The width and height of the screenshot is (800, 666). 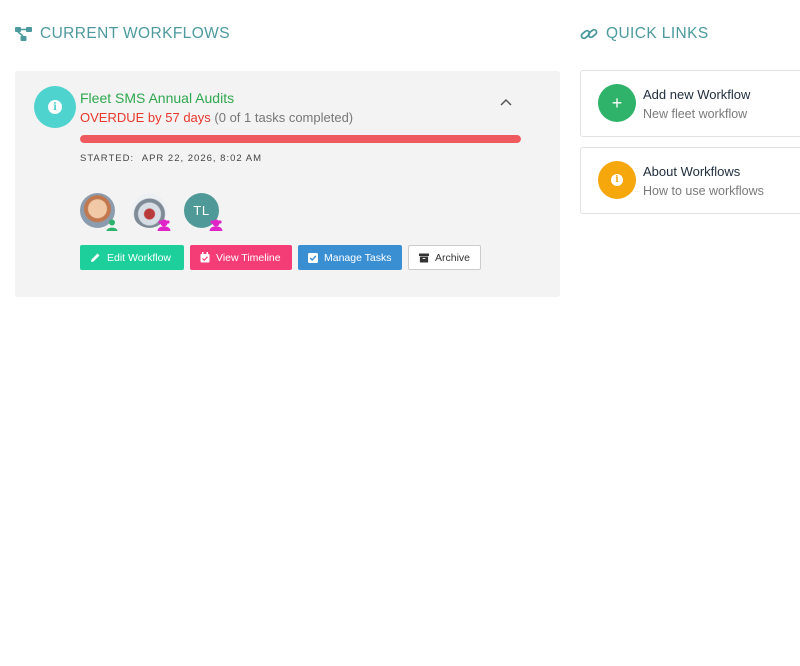 I want to click on pencil-icon, so click(x=95, y=257).